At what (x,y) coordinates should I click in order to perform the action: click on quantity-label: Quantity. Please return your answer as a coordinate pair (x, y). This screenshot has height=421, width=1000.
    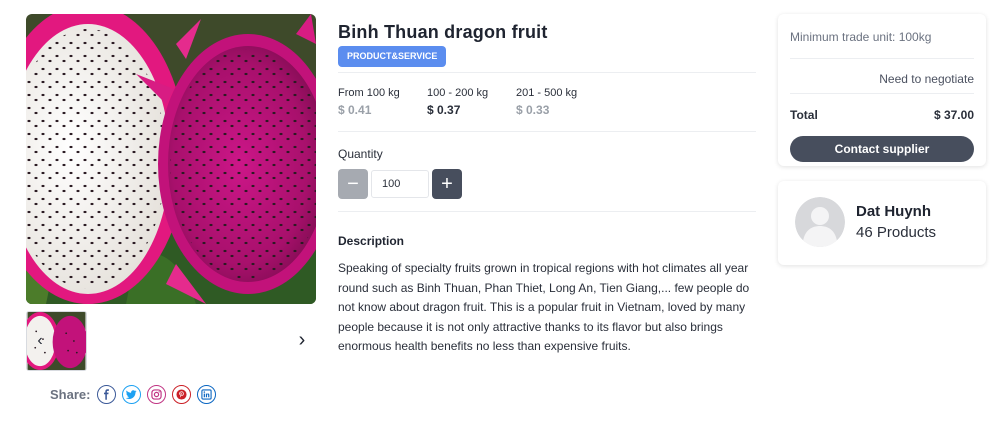
    Looking at the image, I should click on (360, 154).